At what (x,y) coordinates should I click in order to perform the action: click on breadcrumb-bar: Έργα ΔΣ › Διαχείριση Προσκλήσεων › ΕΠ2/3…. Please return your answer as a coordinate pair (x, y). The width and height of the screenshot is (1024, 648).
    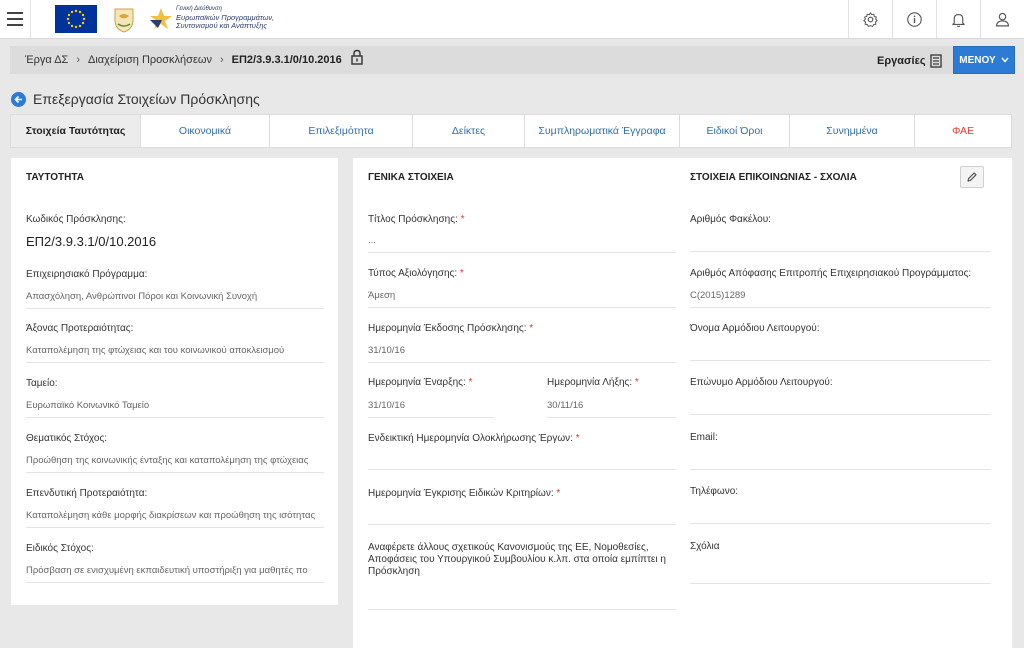
    Looking at the image, I should click on (512, 60).